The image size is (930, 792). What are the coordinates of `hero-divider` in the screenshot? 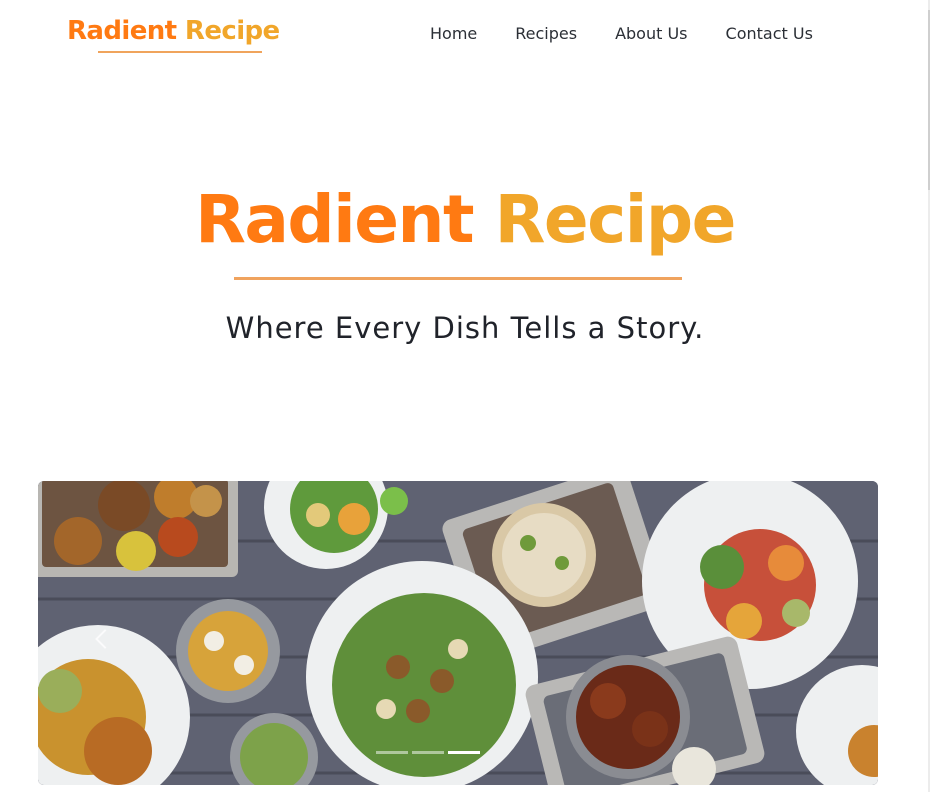 It's located at (458, 278).